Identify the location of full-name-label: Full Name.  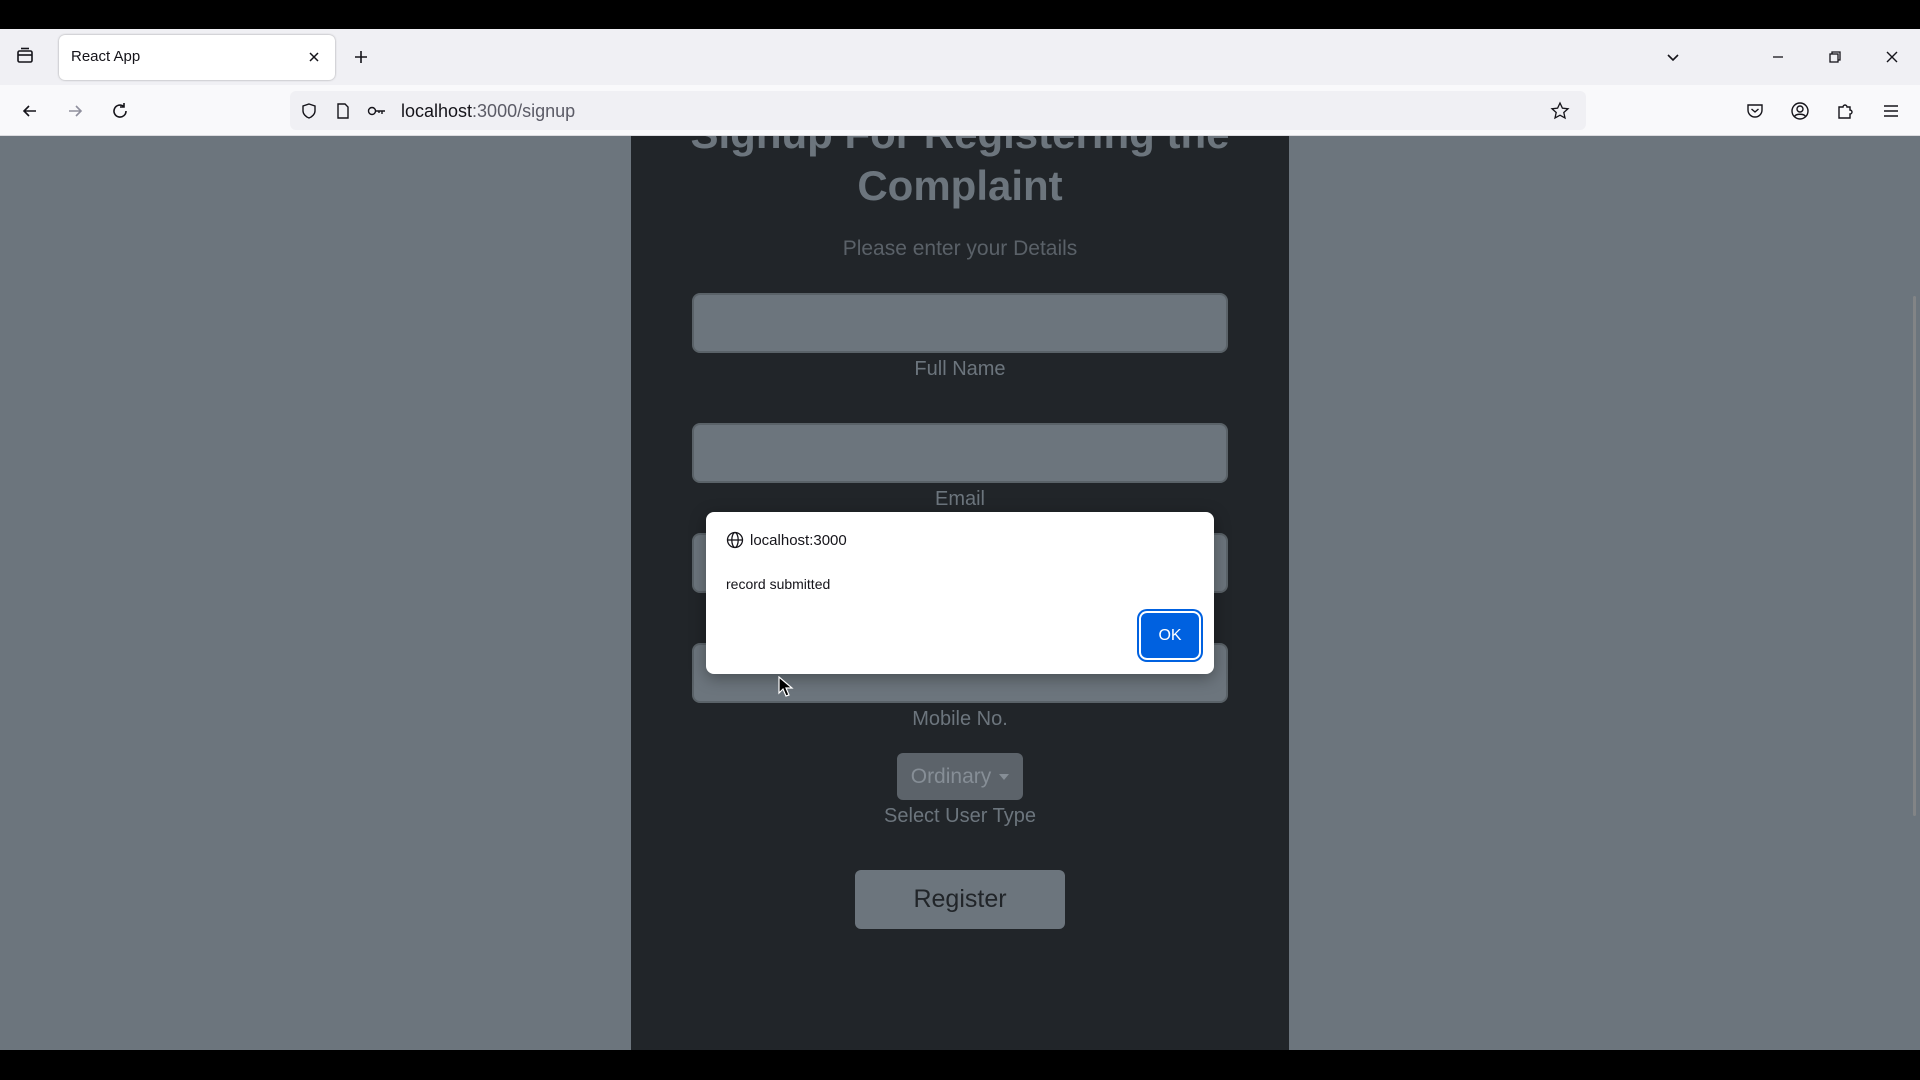
(960, 369).